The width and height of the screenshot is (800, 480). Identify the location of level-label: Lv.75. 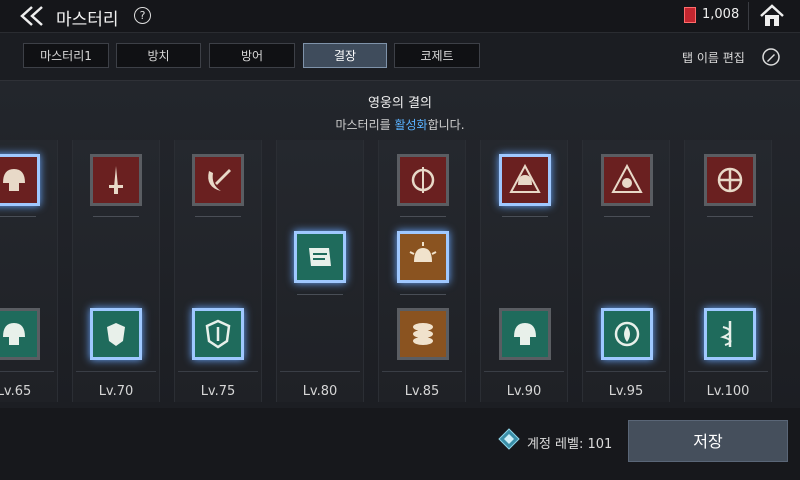
(218, 391).